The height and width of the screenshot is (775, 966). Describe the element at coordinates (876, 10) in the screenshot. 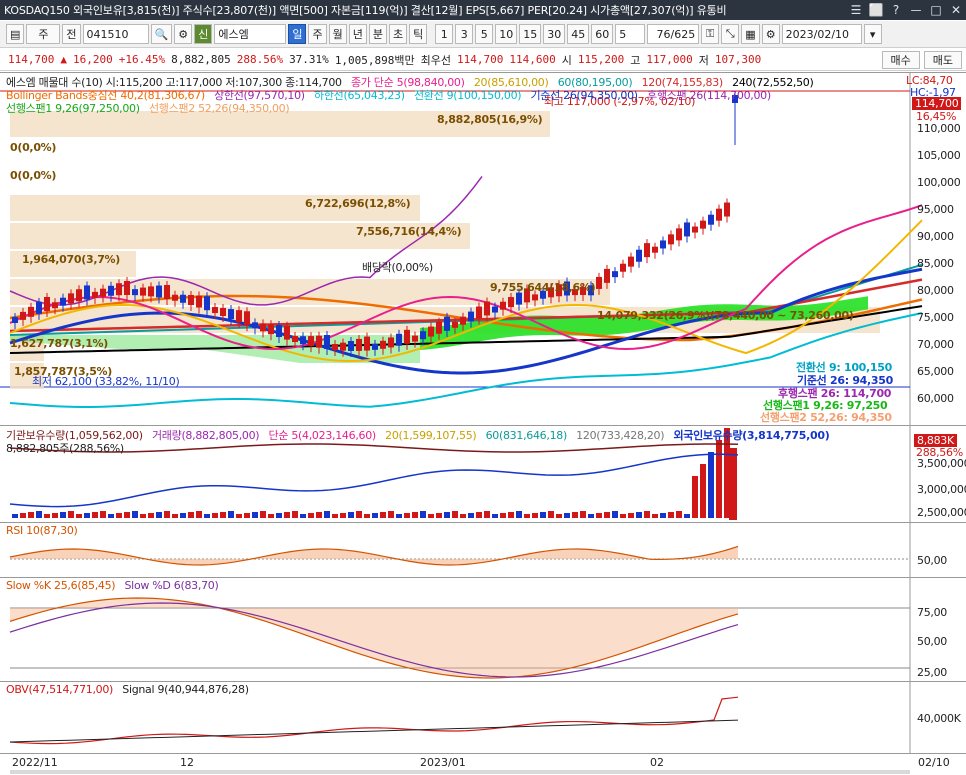

I see `layout-icon: ⬜` at that location.